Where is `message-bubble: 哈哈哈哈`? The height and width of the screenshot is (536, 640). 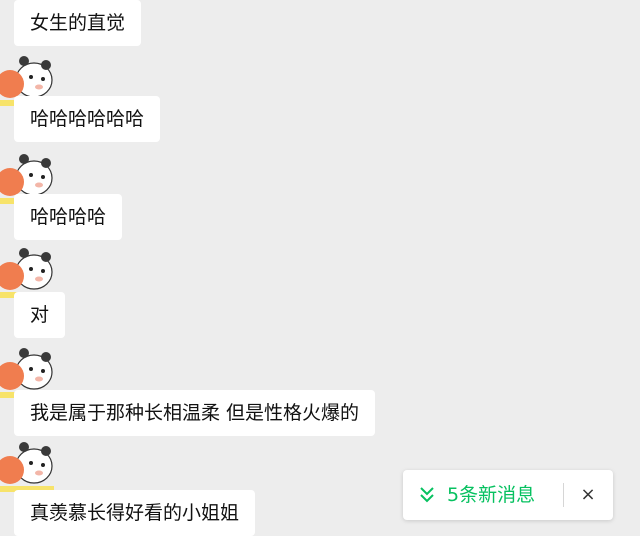
message-bubble: 哈哈哈哈 is located at coordinates (68, 217).